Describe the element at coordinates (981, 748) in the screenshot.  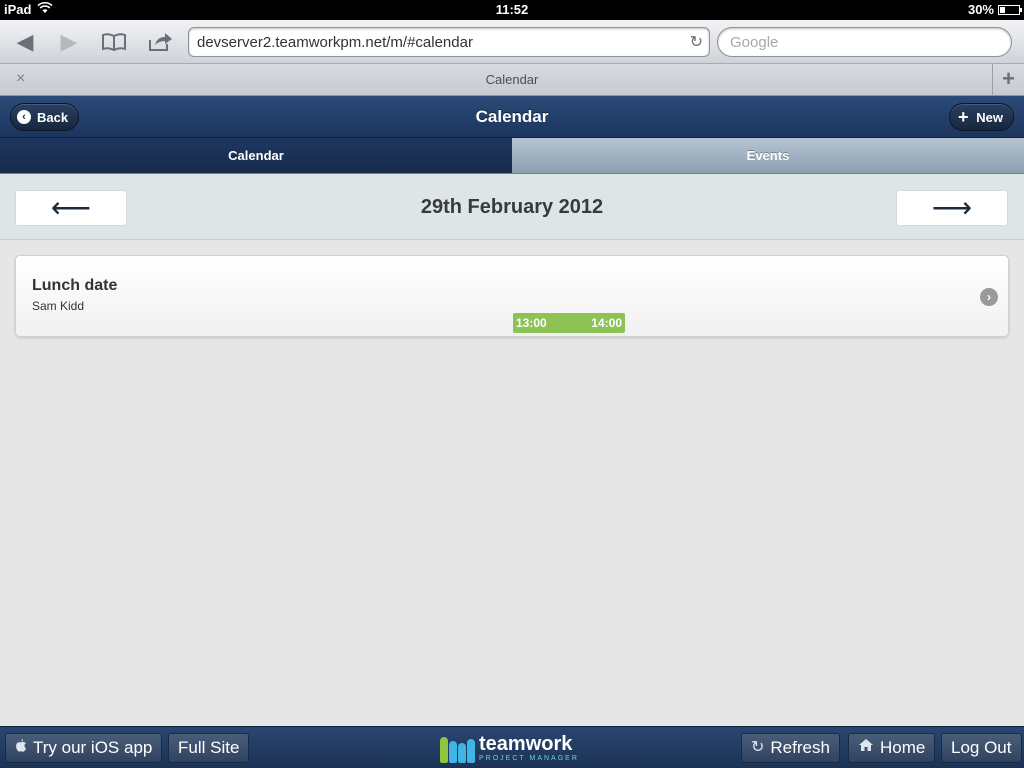
I see `logout-button: Log Out` at that location.